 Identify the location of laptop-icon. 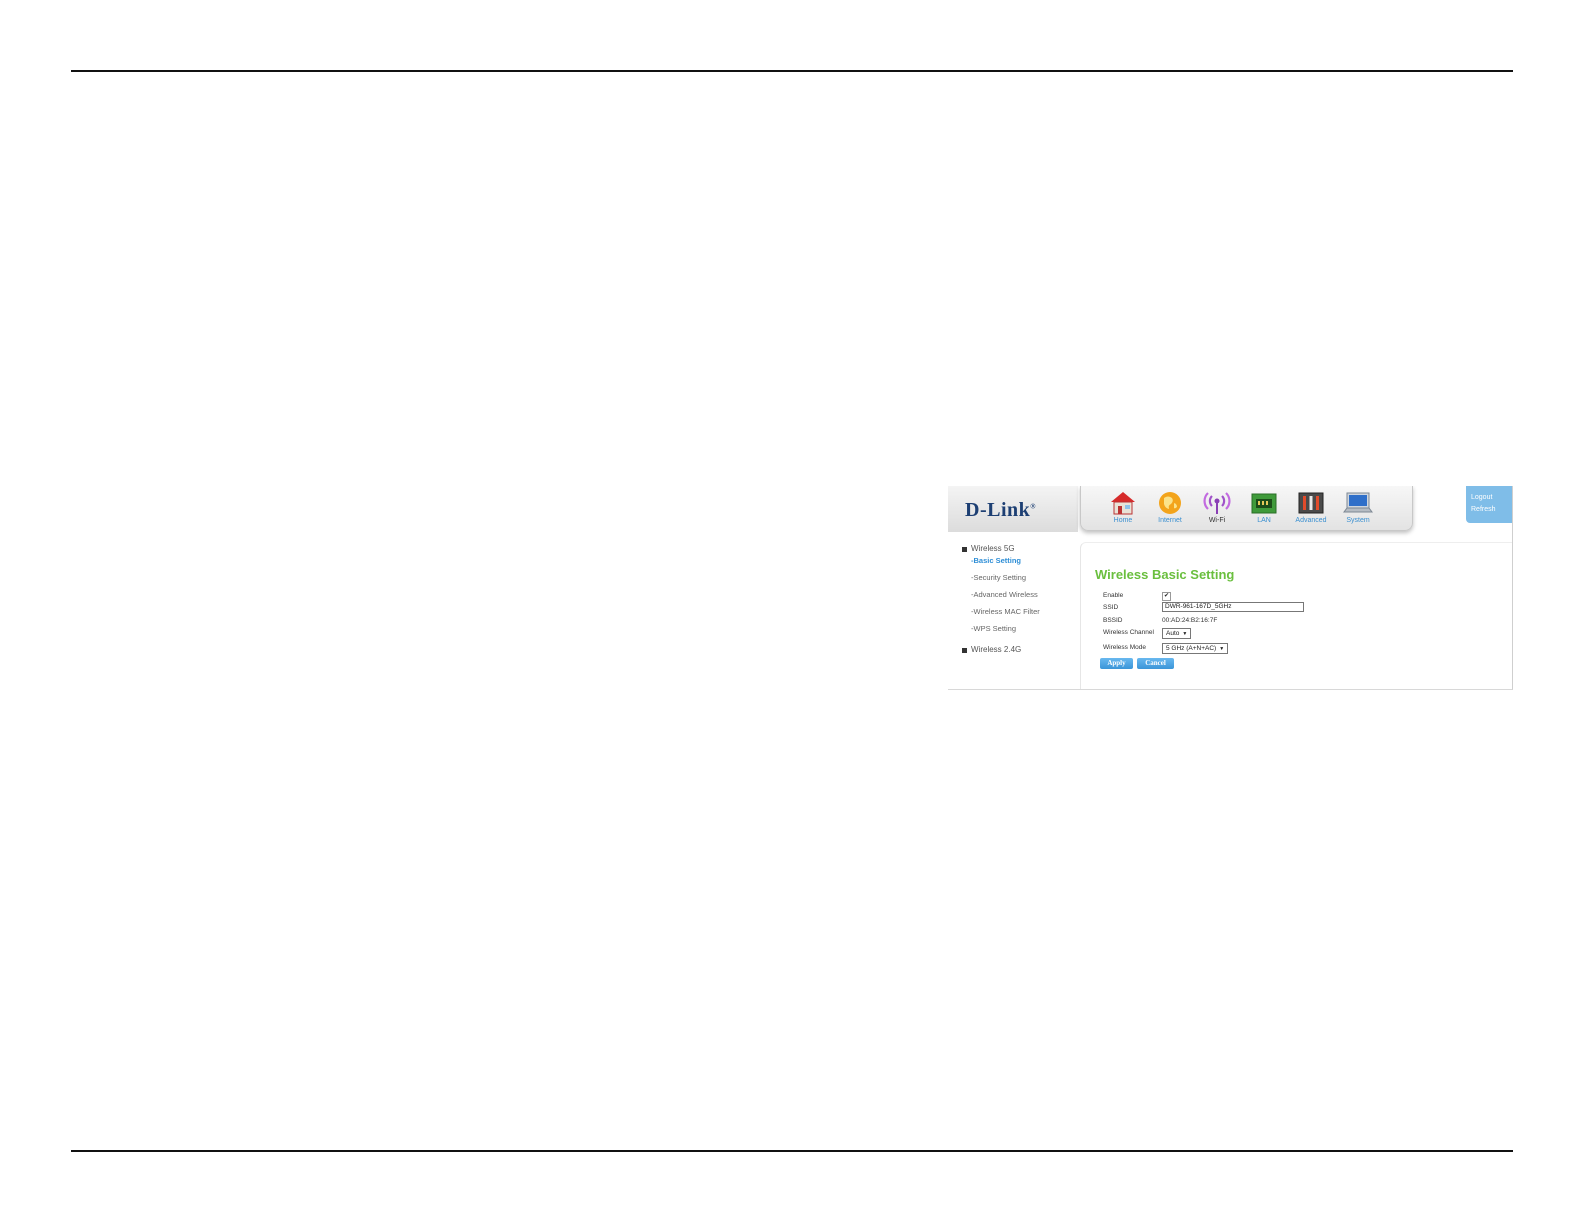
(1358, 503).